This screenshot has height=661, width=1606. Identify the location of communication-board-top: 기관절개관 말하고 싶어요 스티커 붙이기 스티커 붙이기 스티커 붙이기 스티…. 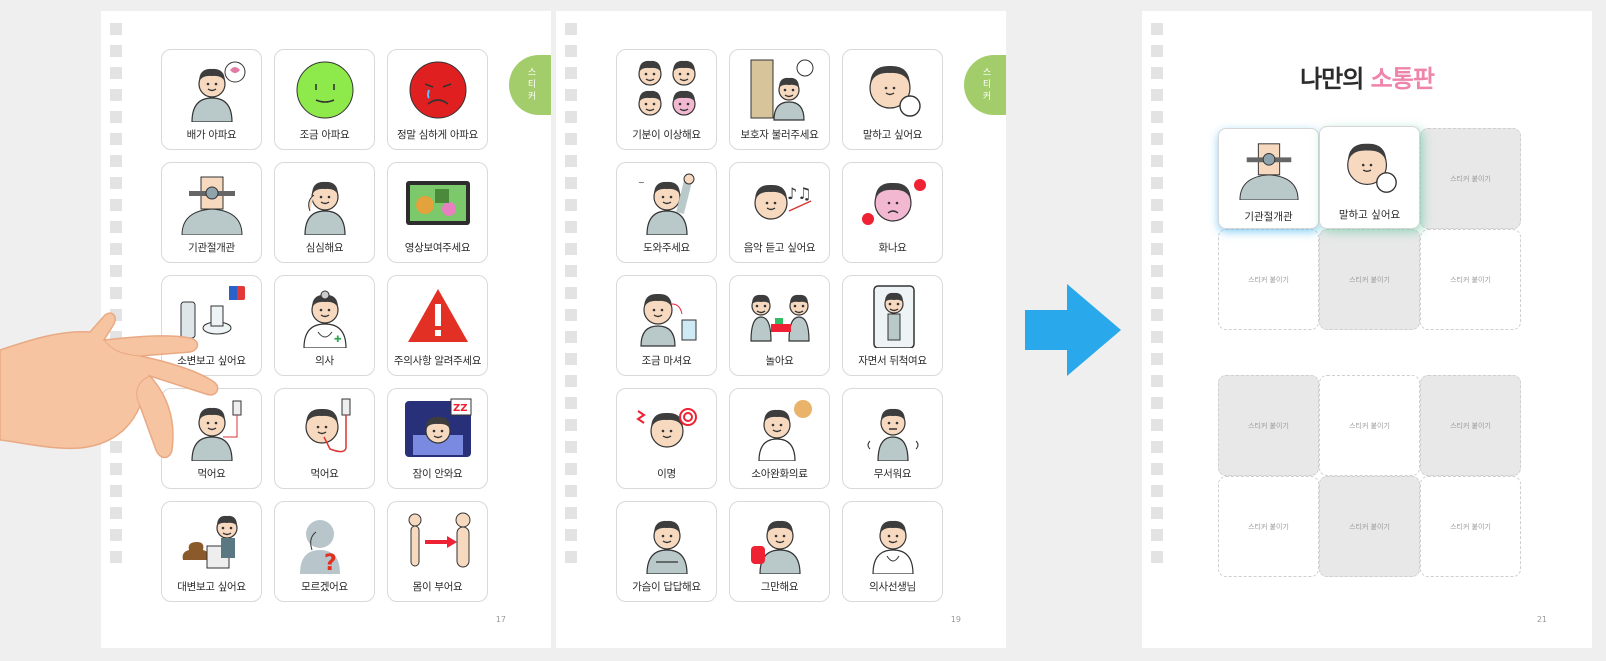
(1369, 228).